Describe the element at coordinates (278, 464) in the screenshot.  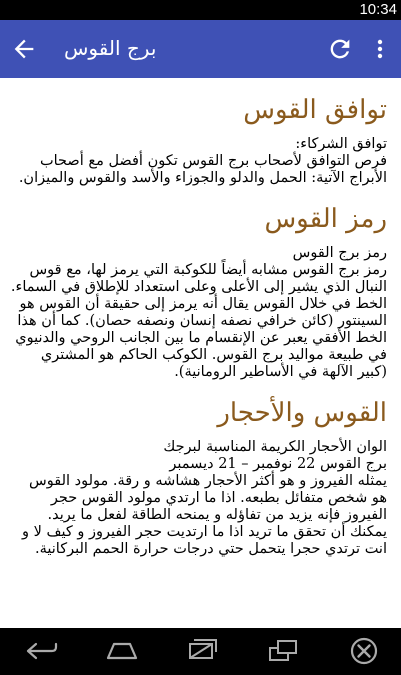
I see `section-paragraph: برج القوس 22 نوفمبر – 21 ديسمبر` at that location.